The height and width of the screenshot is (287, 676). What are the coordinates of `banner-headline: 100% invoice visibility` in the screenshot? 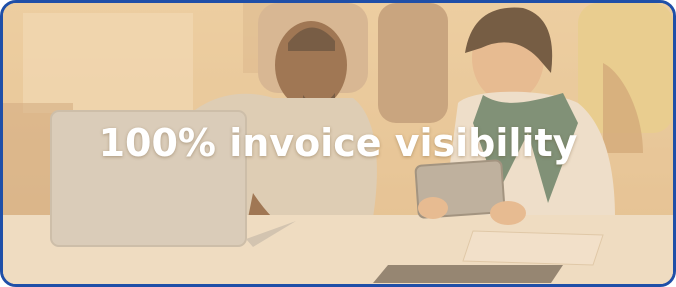 It's located at (338, 143).